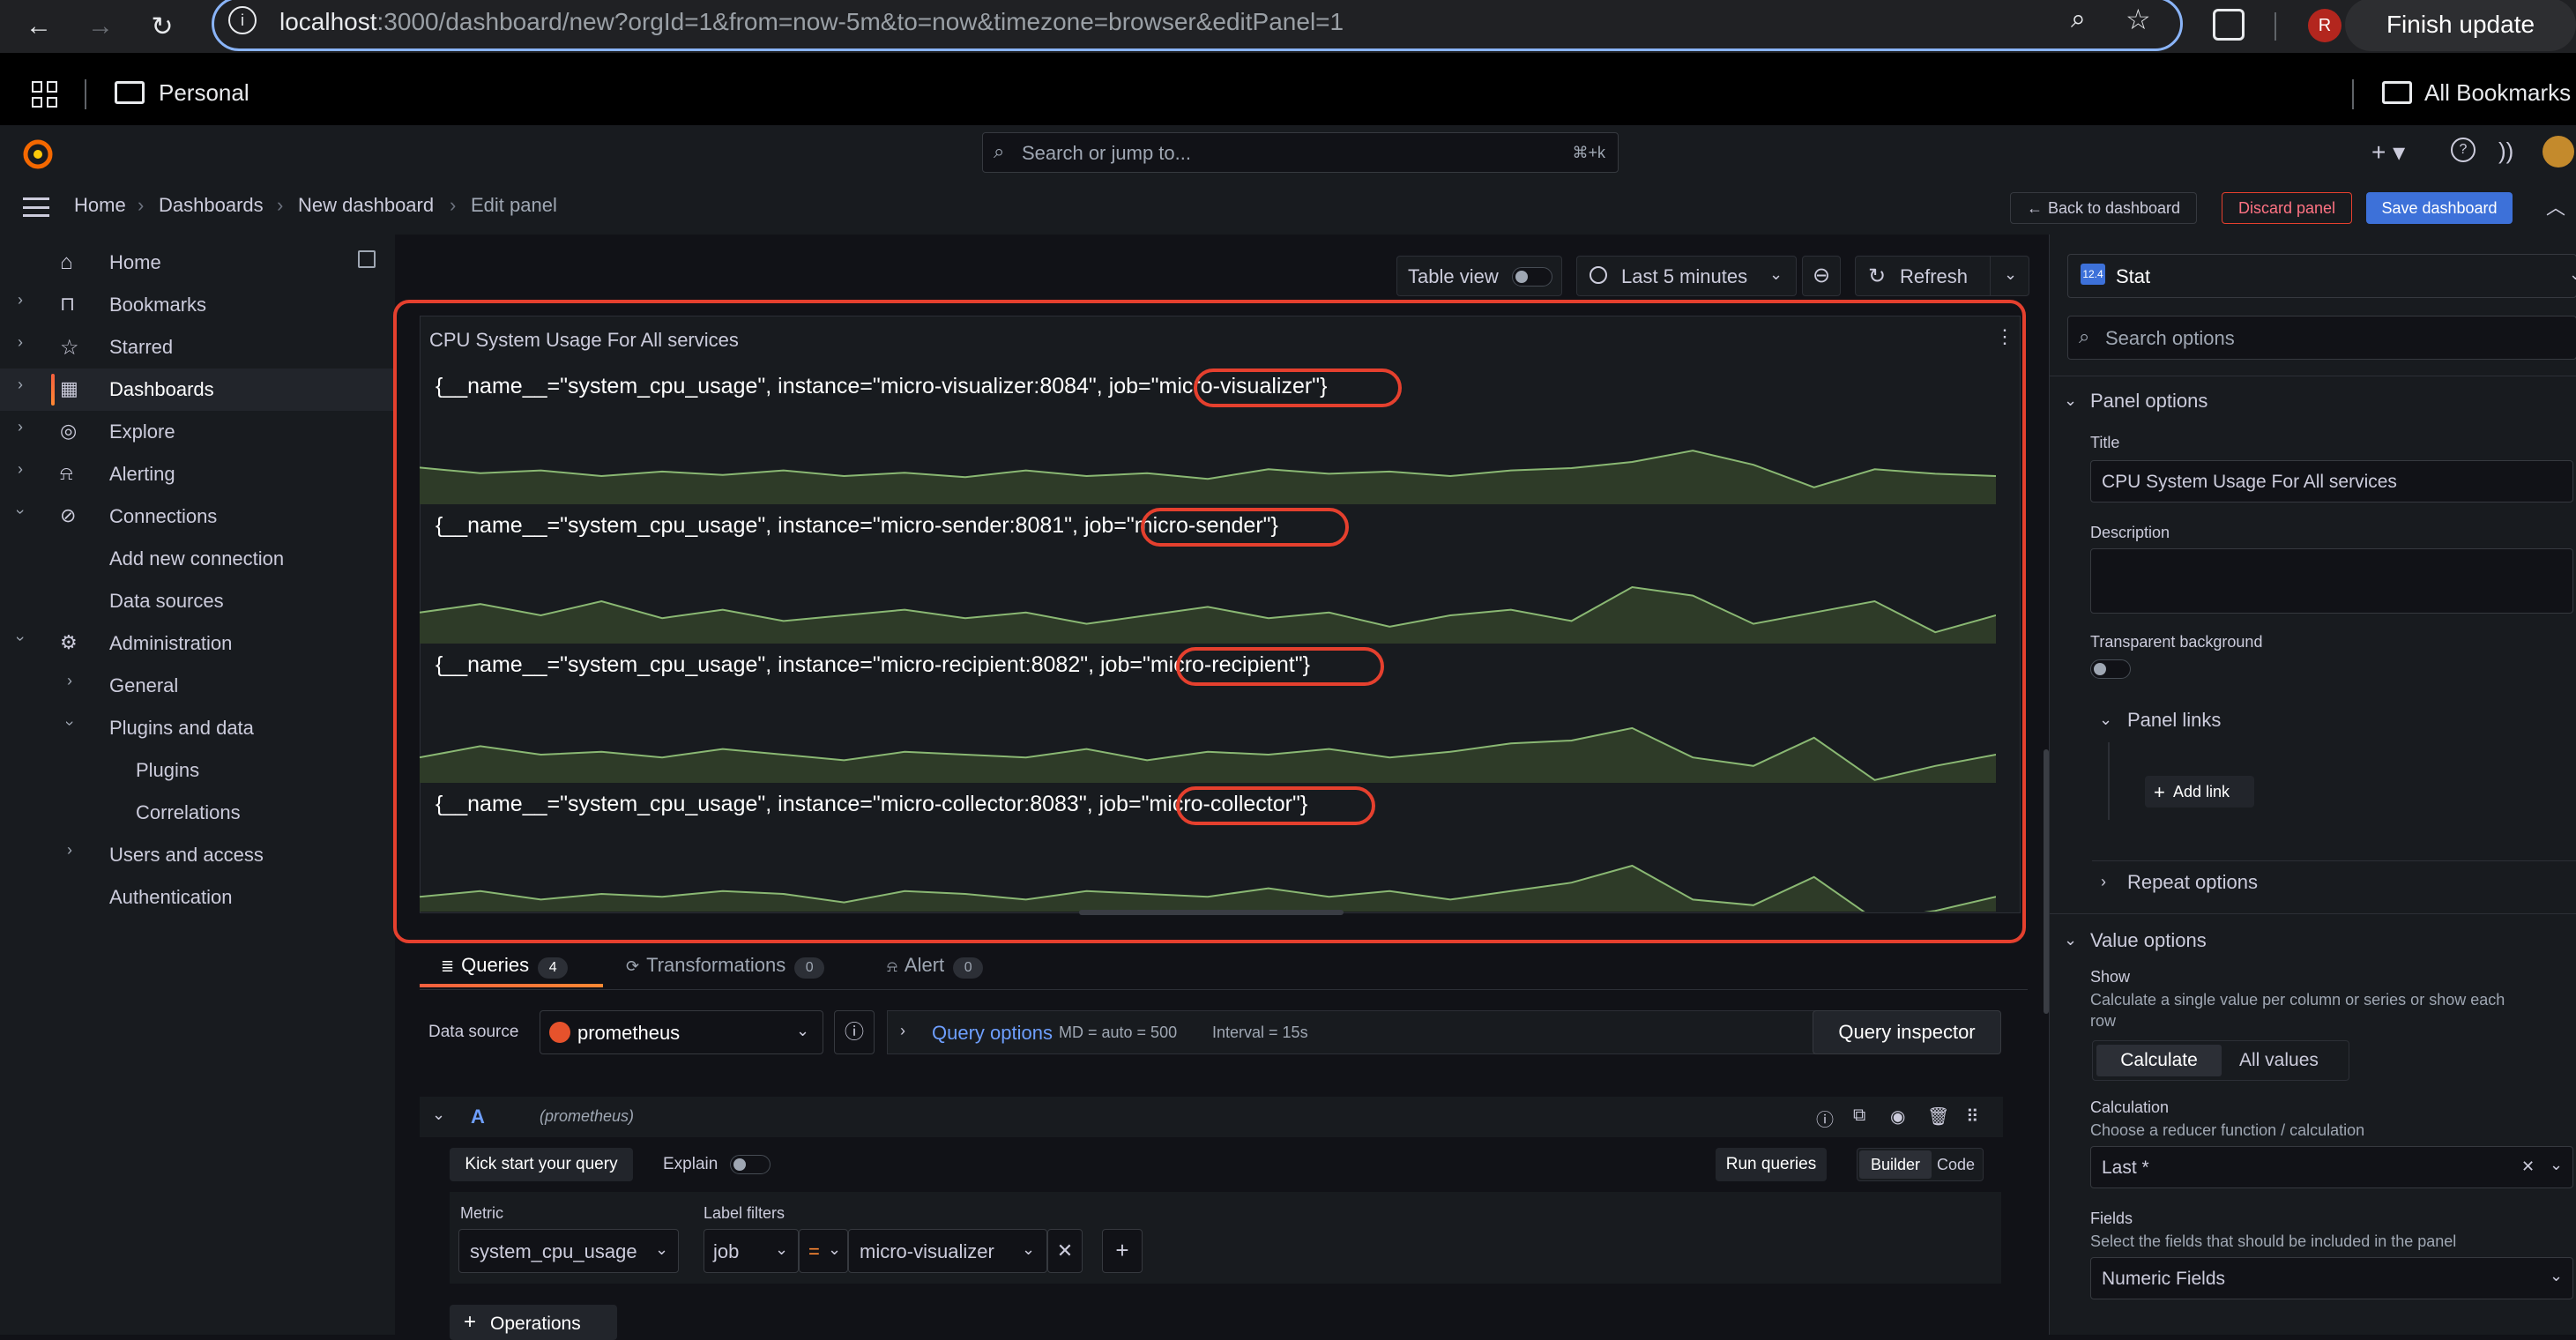  Describe the element at coordinates (947, 1251) in the screenshot. I see `label-value-select: micro-visualizer ⌄` at that location.